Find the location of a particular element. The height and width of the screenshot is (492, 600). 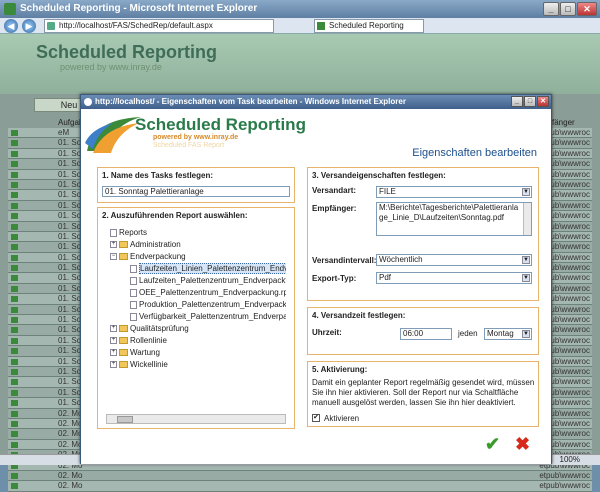

tree-node-wickellinie: + Wickellinie is located at coordinates (139, 365).